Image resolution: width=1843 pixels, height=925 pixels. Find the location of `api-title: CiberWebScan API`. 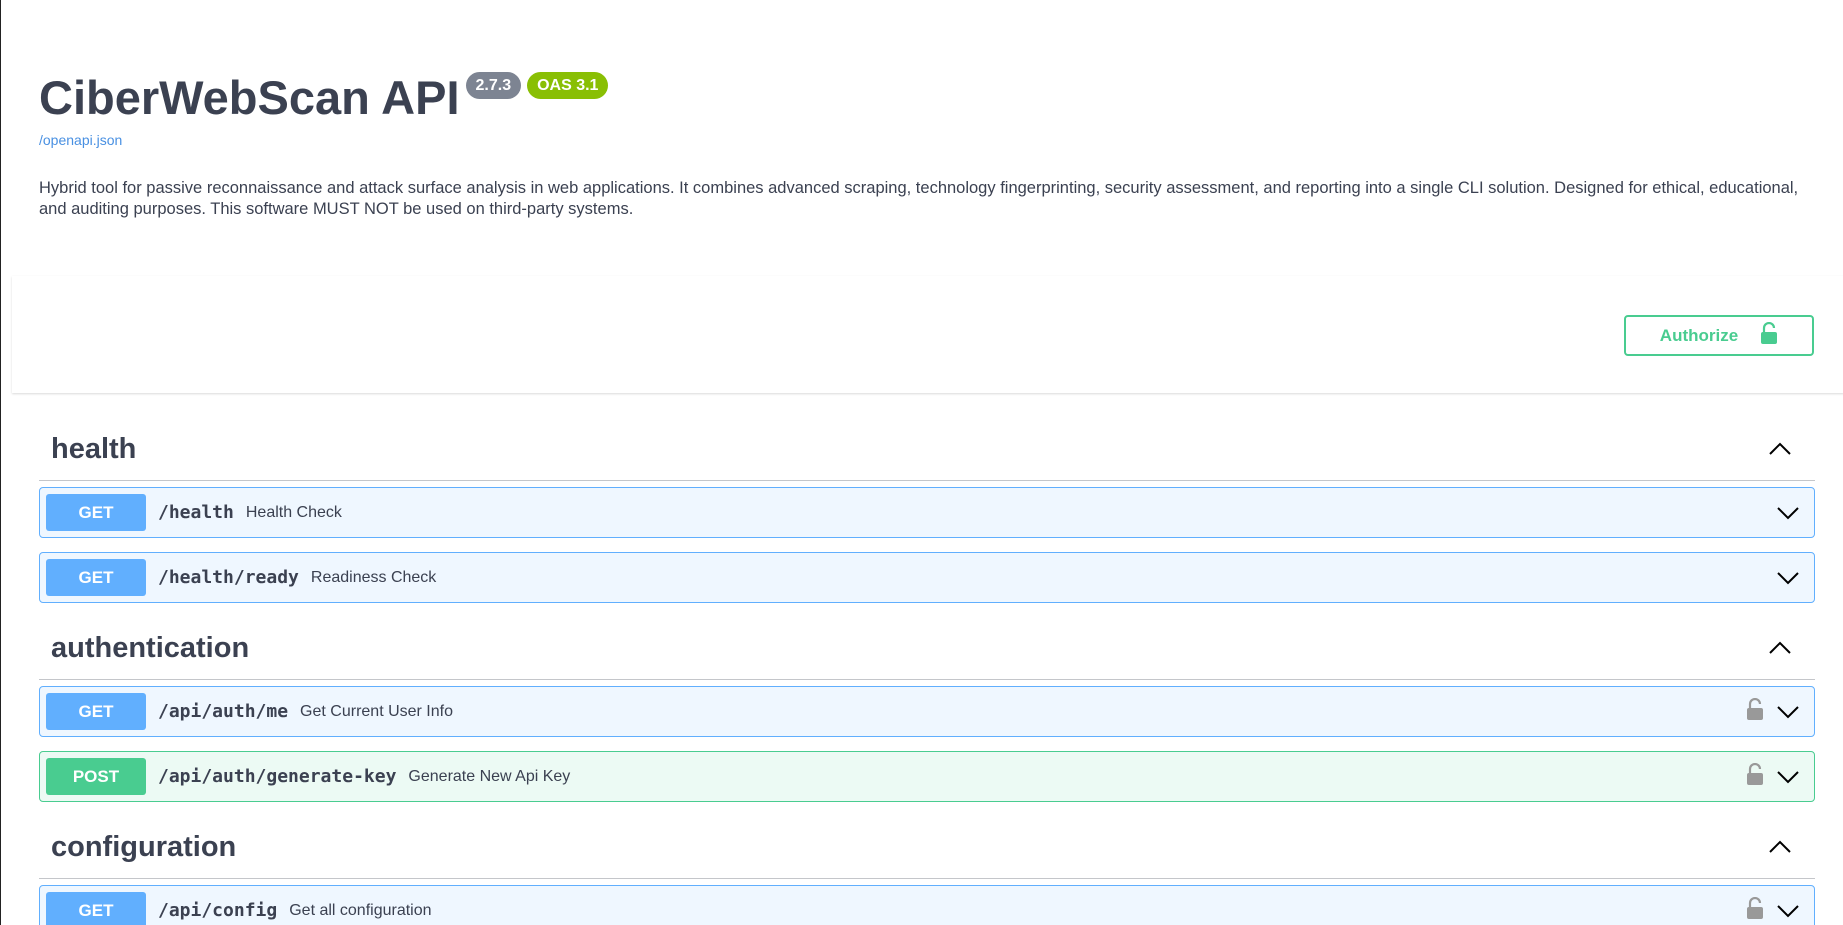

api-title: CiberWebScan API is located at coordinates (249, 97).